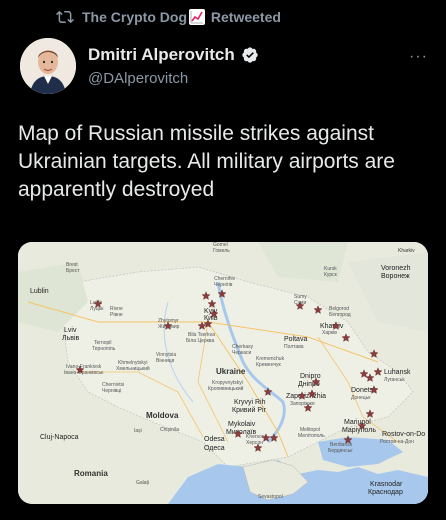 Image resolution: width=446 pixels, height=520 pixels. Describe the element at coordinates (161, 55) in the screenshot. I see `author-name: Dmitri Alperovitch` at that location.